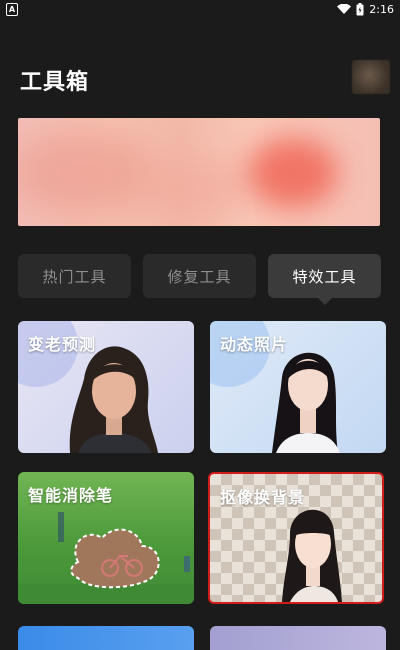  Describe the element at coordinates (298, 638) in the screenshot. I see `tool-card-partial-right` at that location.